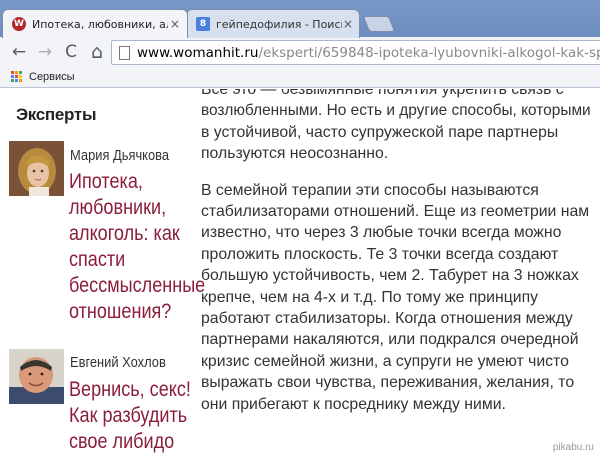 Image resolution: width=600 pixels, height=457 pixels. I want to click on forward-button: →, so click(45, 52).